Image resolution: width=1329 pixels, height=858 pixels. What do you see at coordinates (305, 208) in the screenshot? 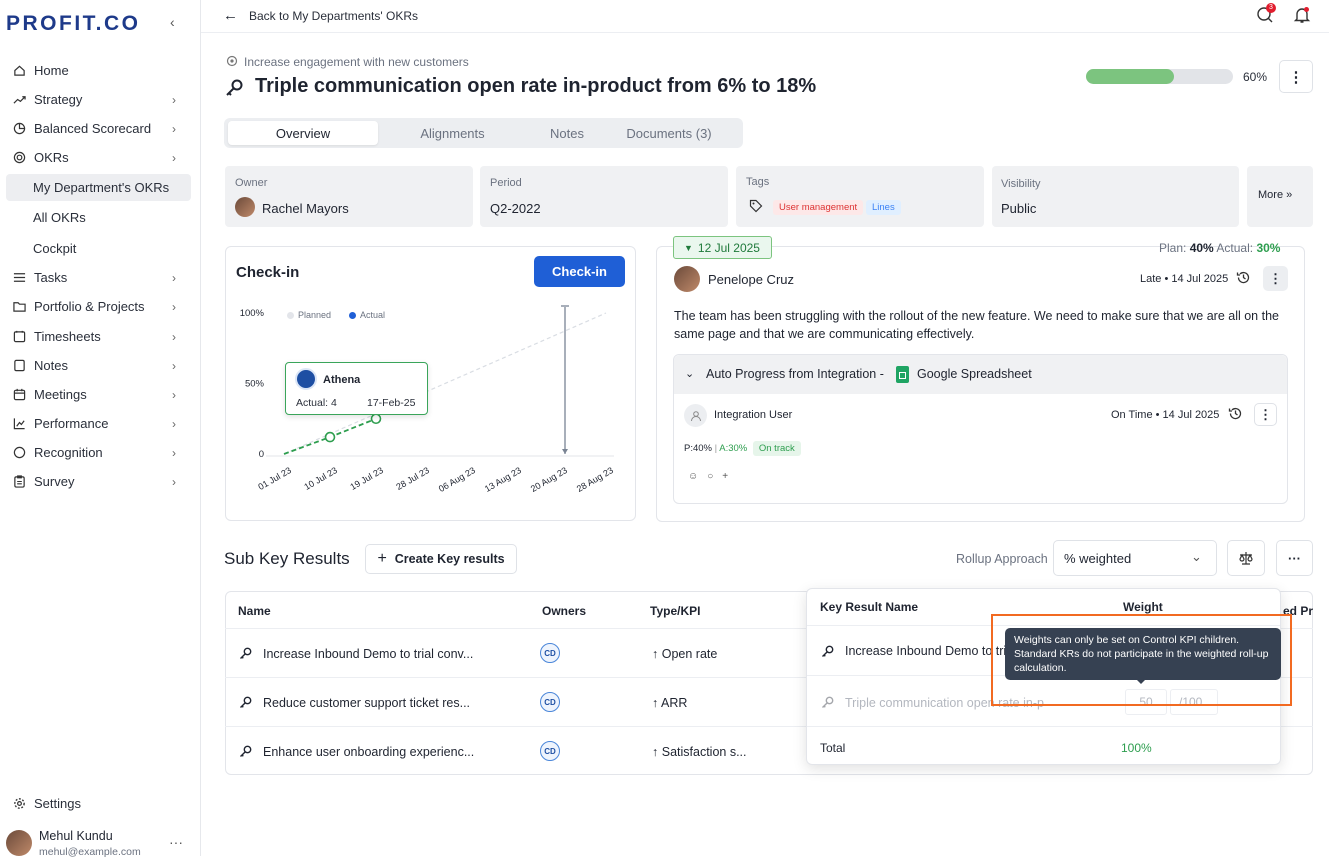
I see `owner-name: Rachel Mayors` at bounding box center [305, 208].